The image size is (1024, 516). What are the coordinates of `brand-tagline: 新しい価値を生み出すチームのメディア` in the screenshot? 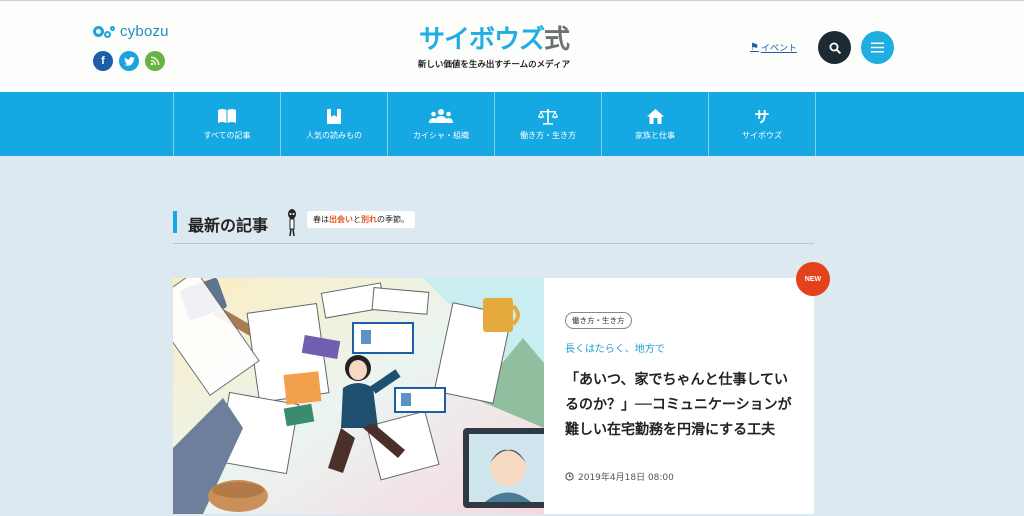 It's located at (494, 65).